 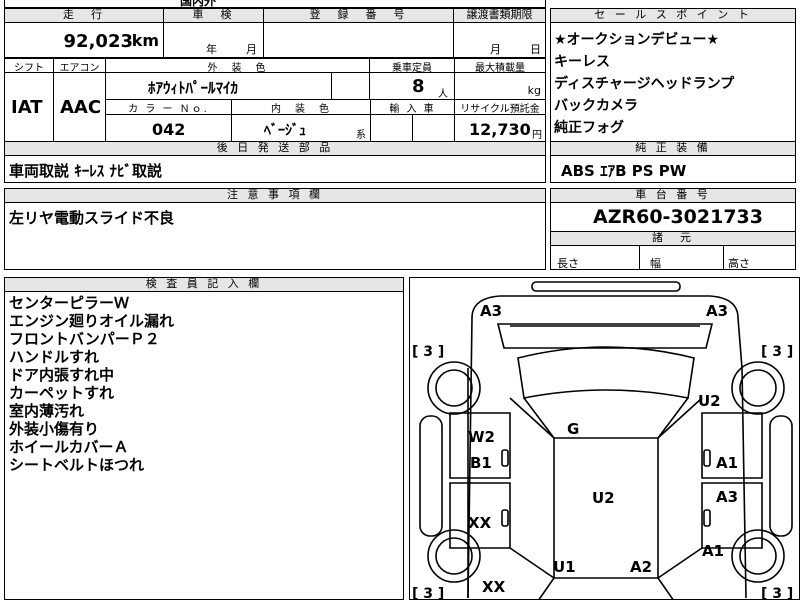 What do you see at coordinates (624, 171) in the screenshot?
I see `equipment-value: ABS ｴｱB PS PW` at bounding box center [624, 171].